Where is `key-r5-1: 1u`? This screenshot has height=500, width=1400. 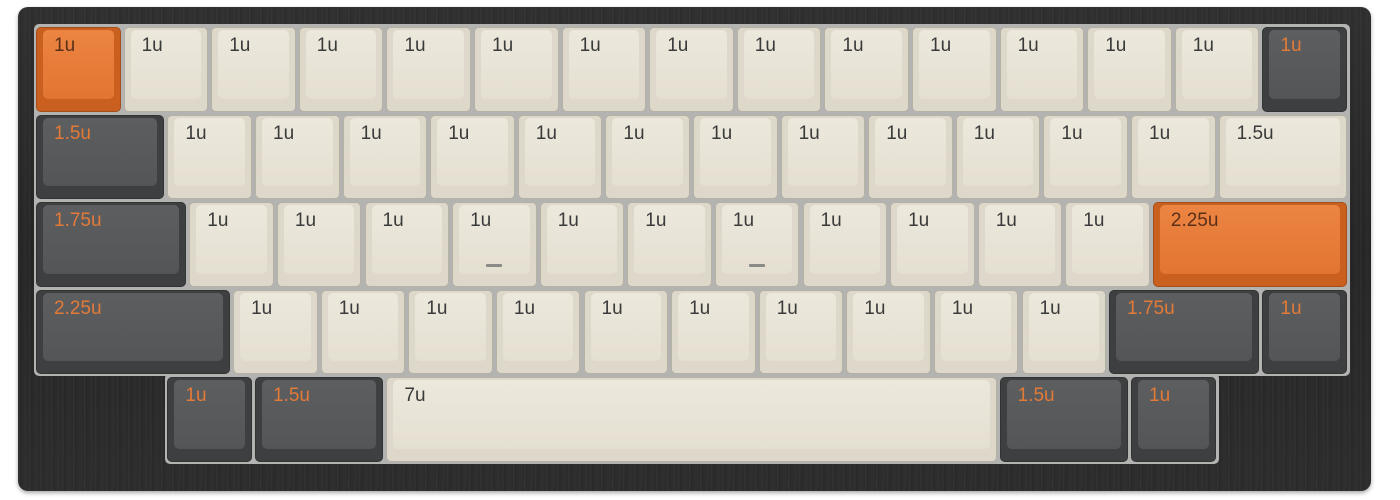 key-r5-1: 1u is located at coordinates (209, 419).